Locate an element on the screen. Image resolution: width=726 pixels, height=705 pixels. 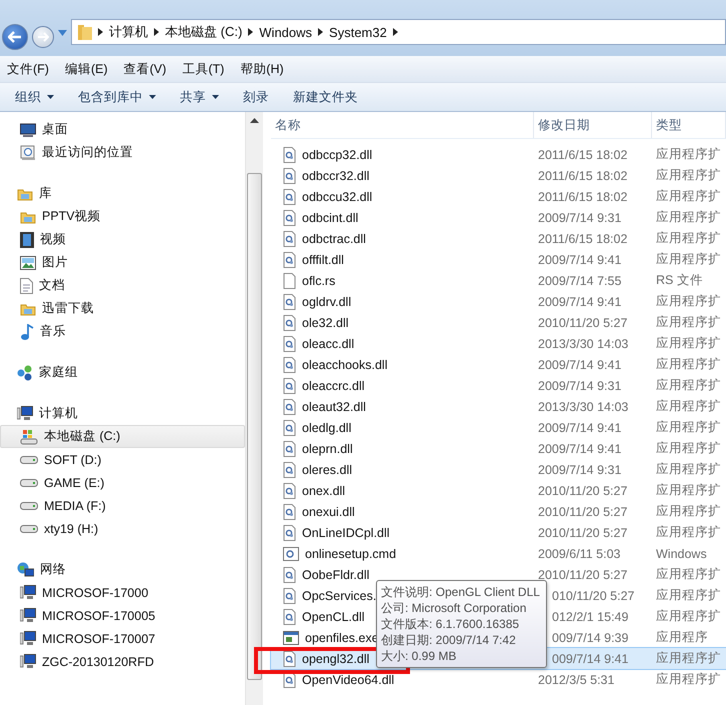
tooltip-line: 文件说明: OpenGL Client DLL is located at coordinates (461, 592).